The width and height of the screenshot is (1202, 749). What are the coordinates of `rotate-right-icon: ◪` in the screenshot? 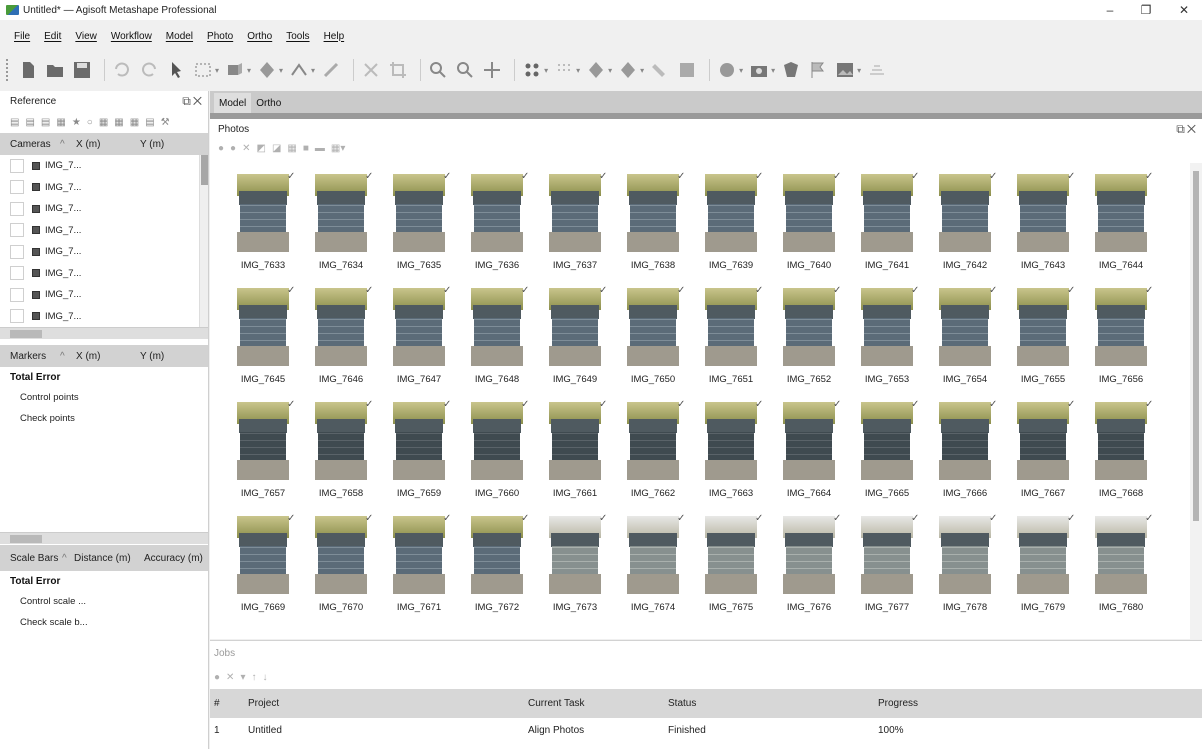 It's located at (276, 148).